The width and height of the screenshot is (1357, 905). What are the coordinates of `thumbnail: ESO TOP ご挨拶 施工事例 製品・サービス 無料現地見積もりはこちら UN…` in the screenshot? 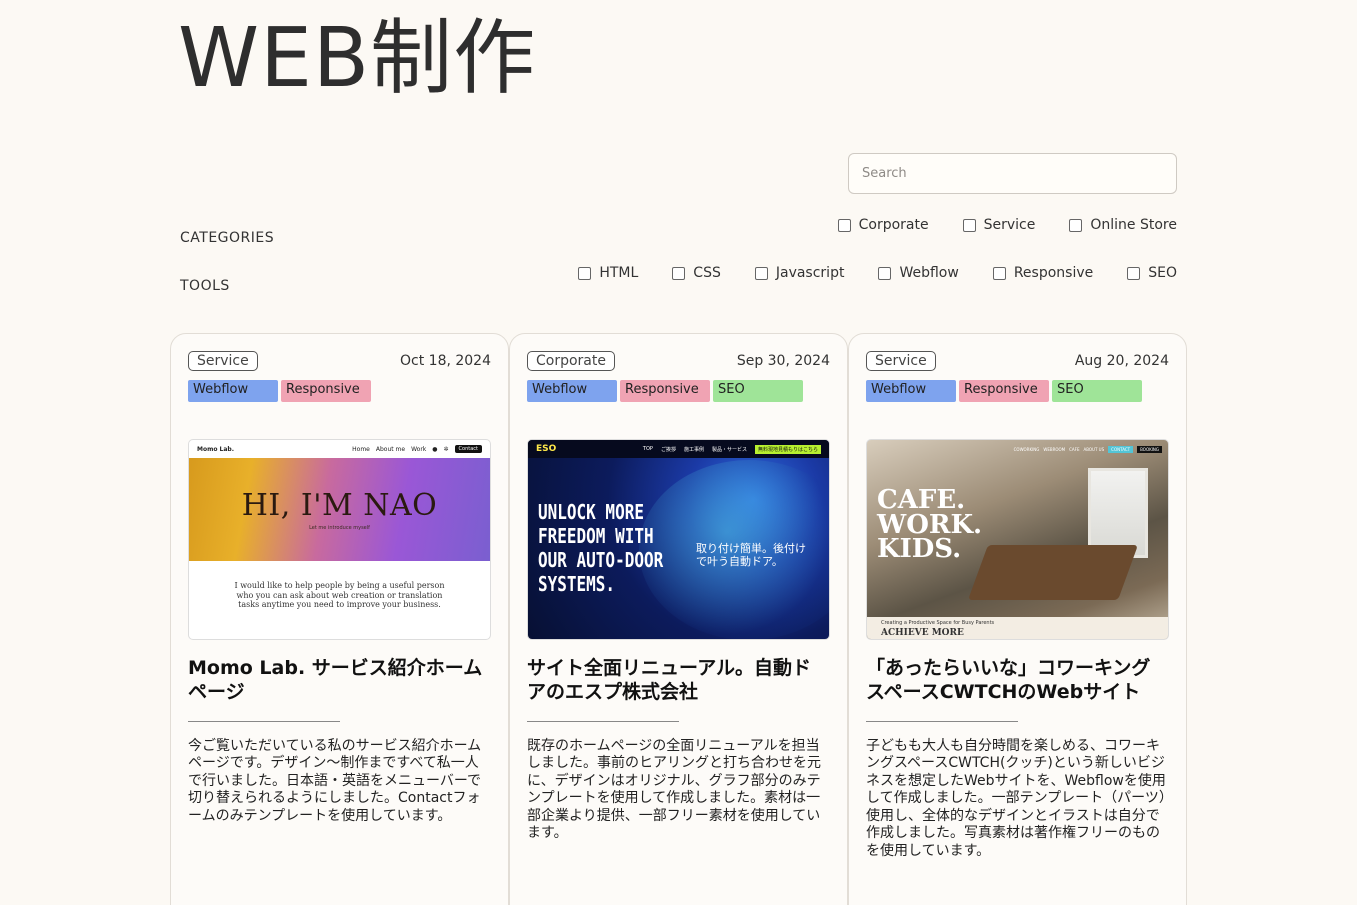 It's located at (678, 539).